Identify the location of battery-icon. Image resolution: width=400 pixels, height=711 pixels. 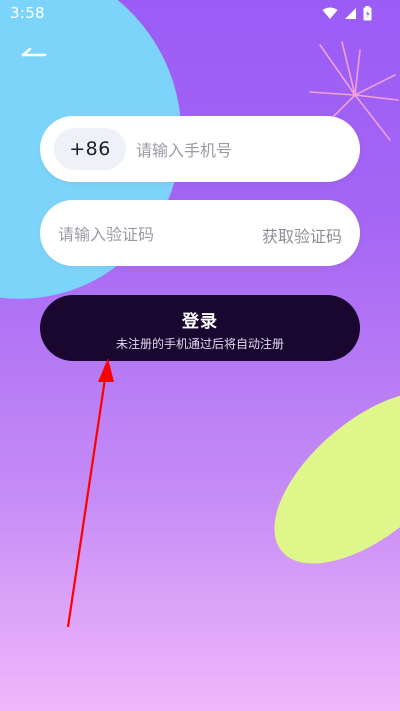
(367, 13).